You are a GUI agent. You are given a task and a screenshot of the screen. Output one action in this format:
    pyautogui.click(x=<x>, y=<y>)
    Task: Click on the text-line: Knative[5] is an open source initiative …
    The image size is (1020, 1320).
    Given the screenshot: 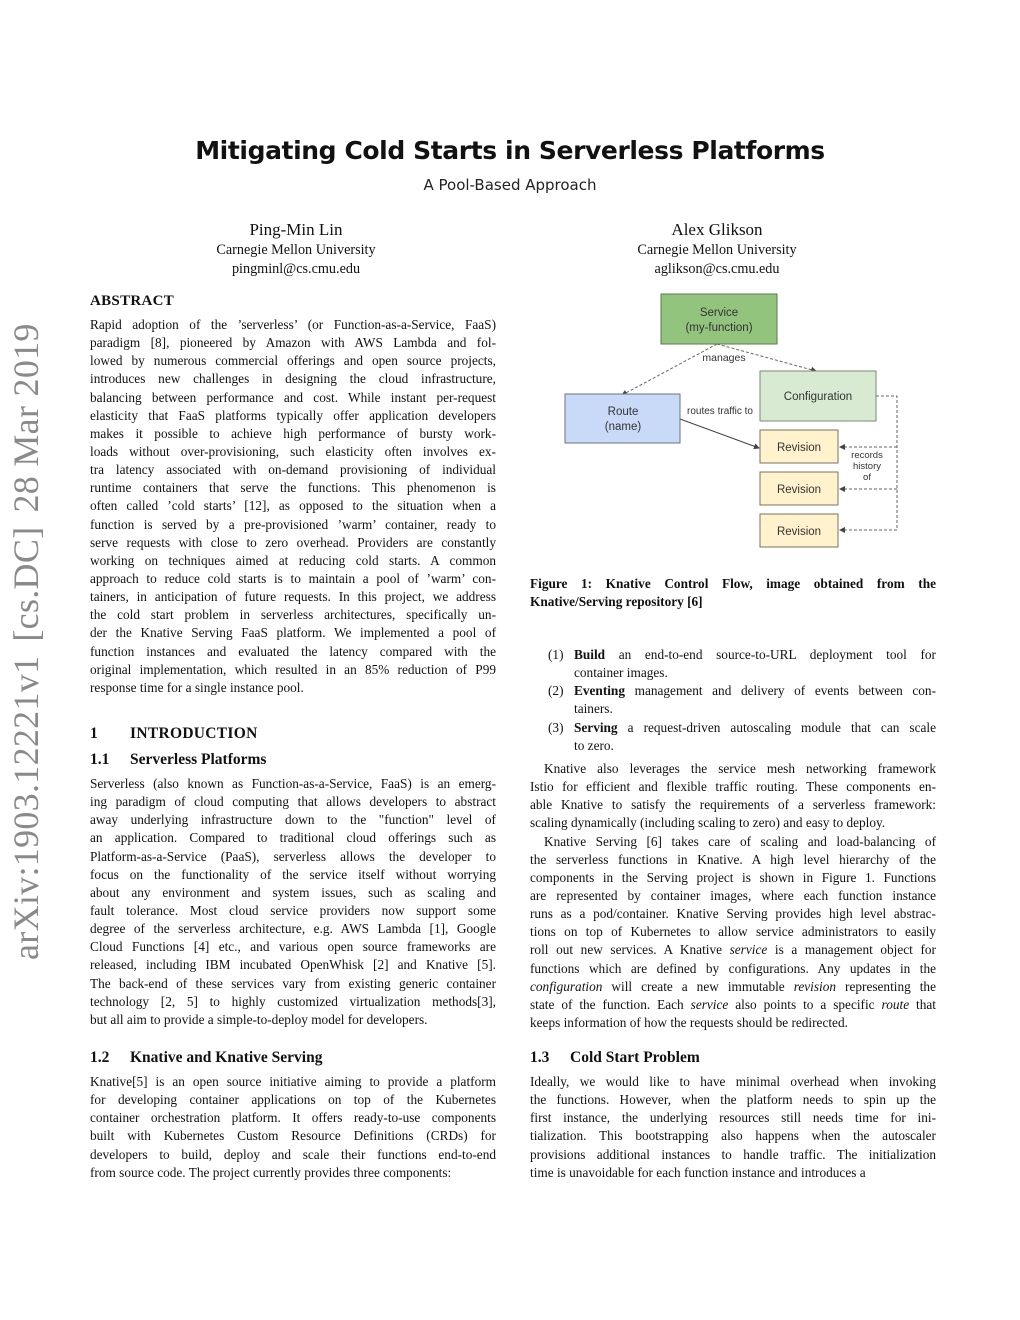 What is the action you would take?
    pyautogui.click(x=293, y=1081)
    